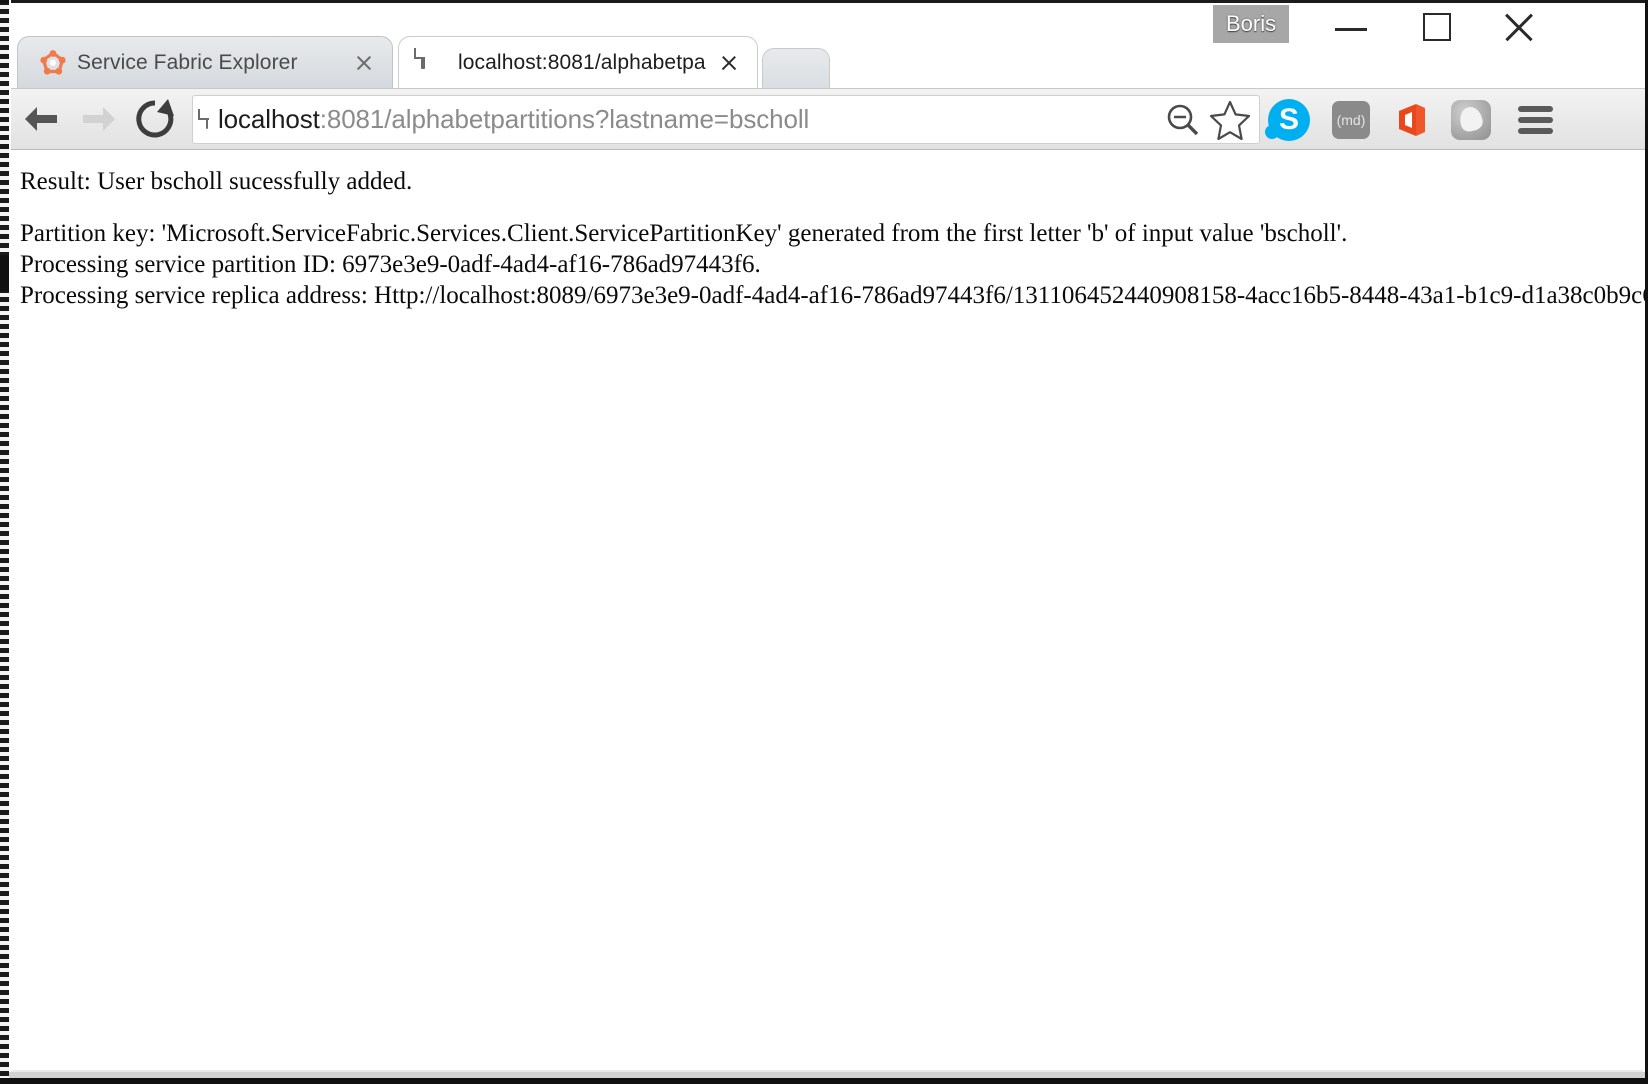 The height and width of the screenshot is (1084, 1648). I want to click on user-profile-badge: Boris, so click(1251, 24).